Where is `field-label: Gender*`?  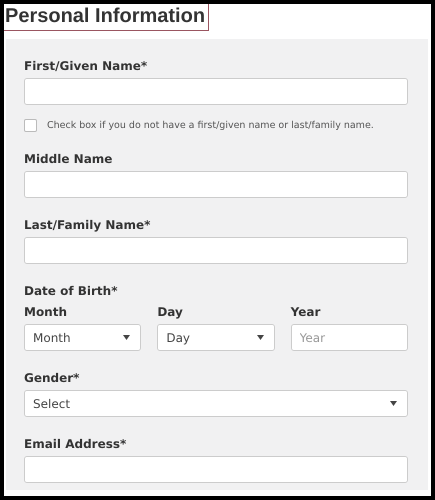
field-label: Gender* is located at coordinates (52, 378).